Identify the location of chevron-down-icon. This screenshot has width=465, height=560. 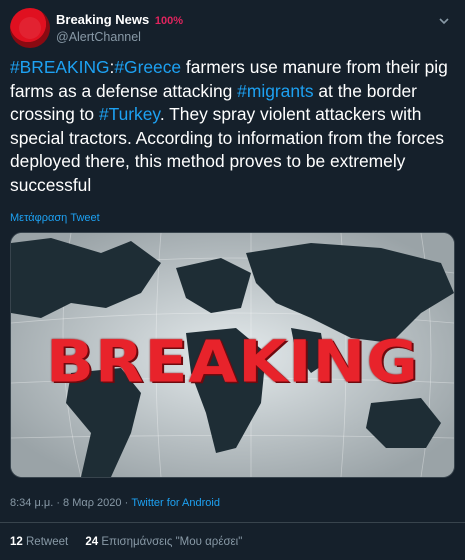
(444, 21).